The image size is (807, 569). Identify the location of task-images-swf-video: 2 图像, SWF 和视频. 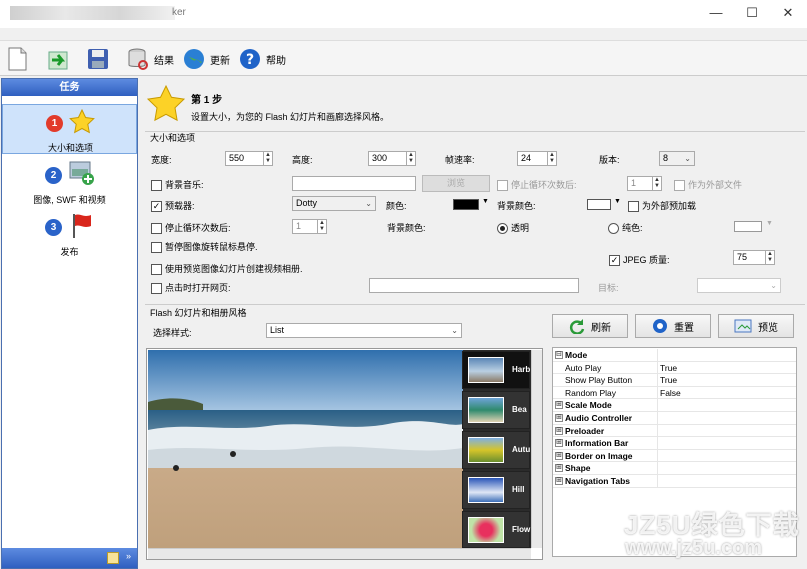
(69, 182).